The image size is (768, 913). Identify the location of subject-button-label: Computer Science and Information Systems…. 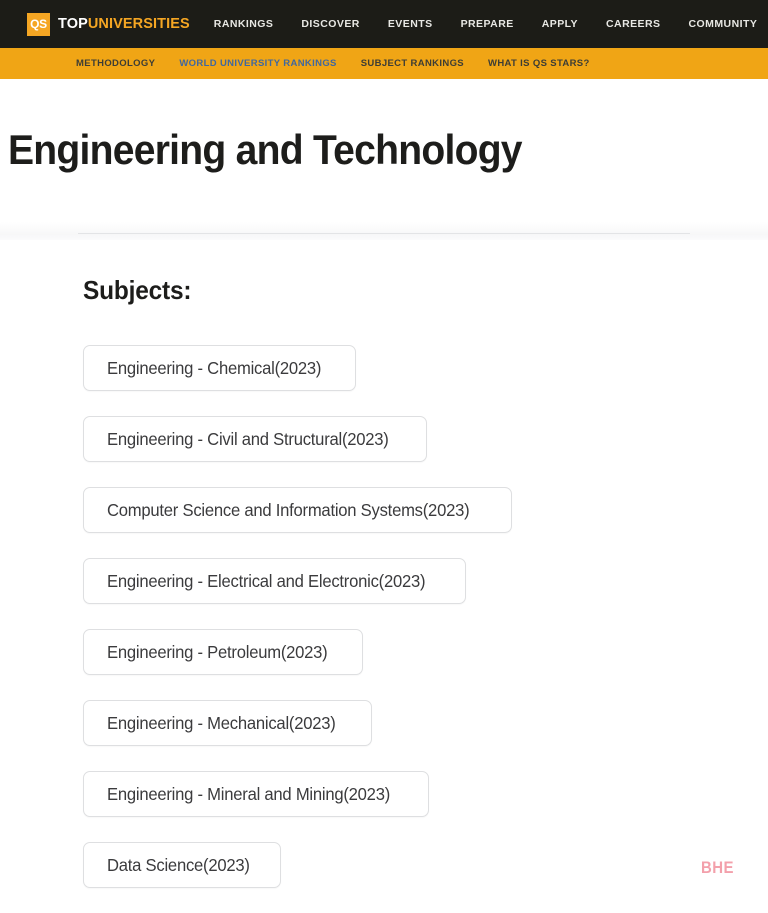
(288, 510).